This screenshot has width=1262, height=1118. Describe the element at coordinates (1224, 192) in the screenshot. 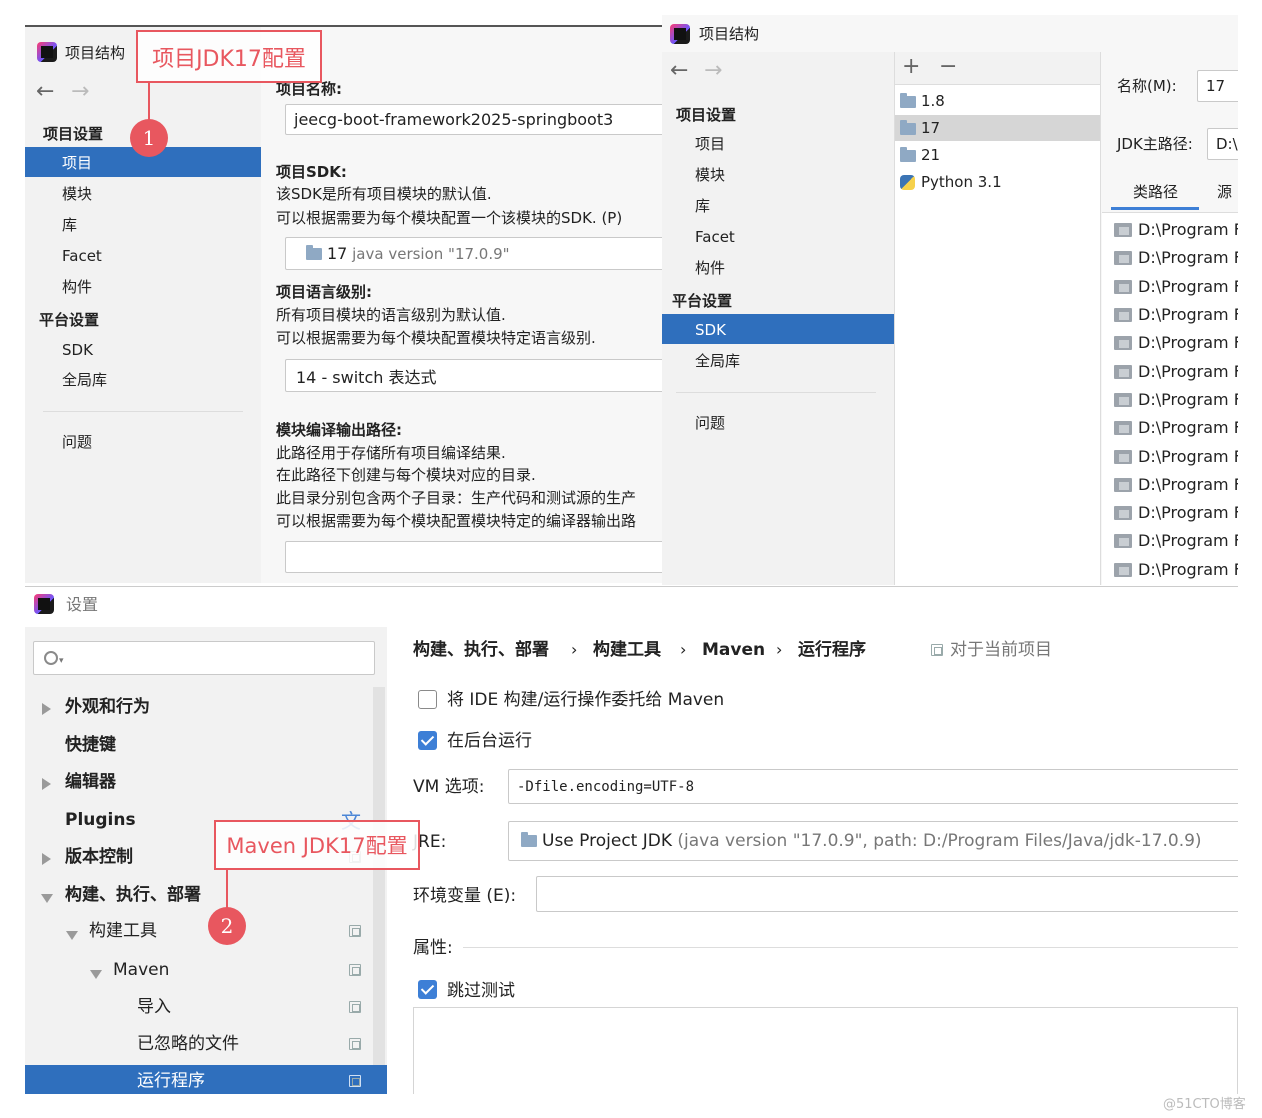

I see `tab-sources: 源` at that location.